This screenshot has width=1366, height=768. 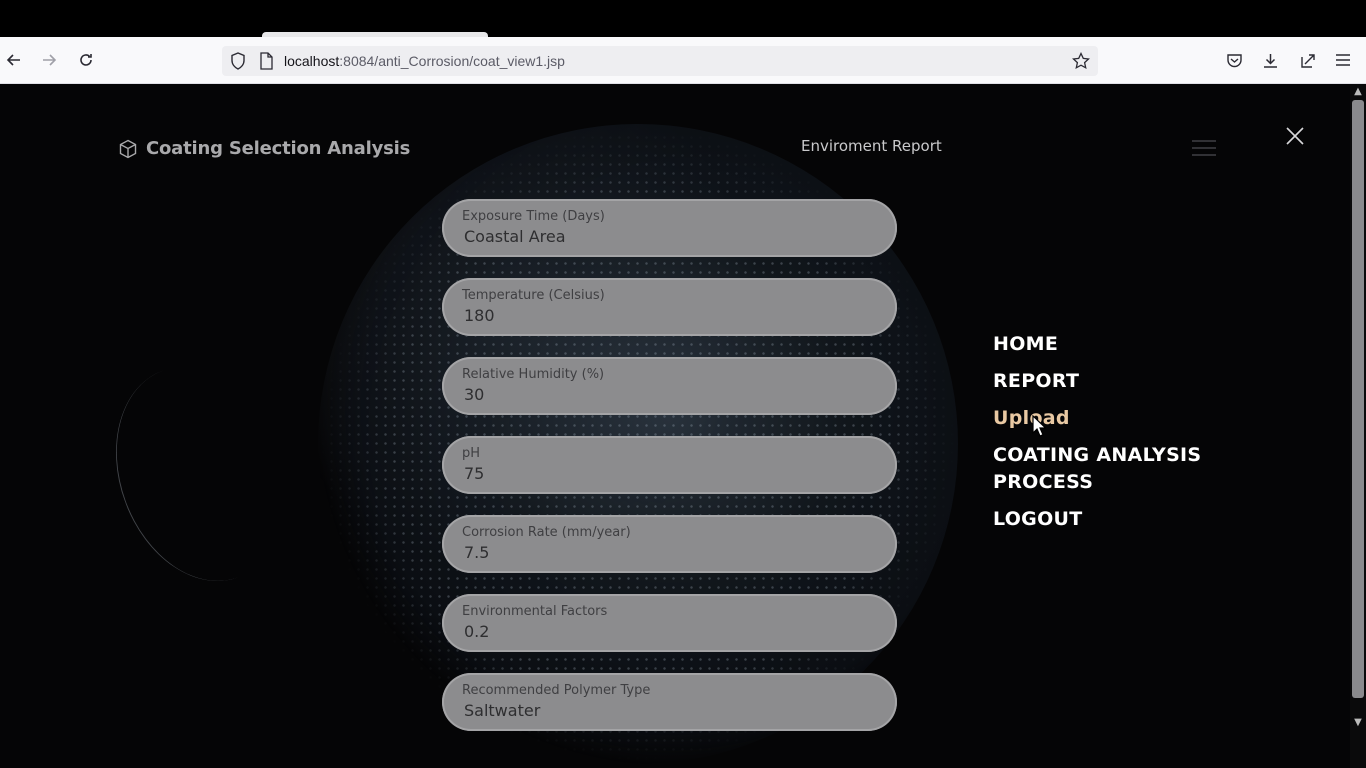 What do you see at coordinates (1295, 136) in the screenshot?
I see `close-icon` at bounding box center [1295, 136].